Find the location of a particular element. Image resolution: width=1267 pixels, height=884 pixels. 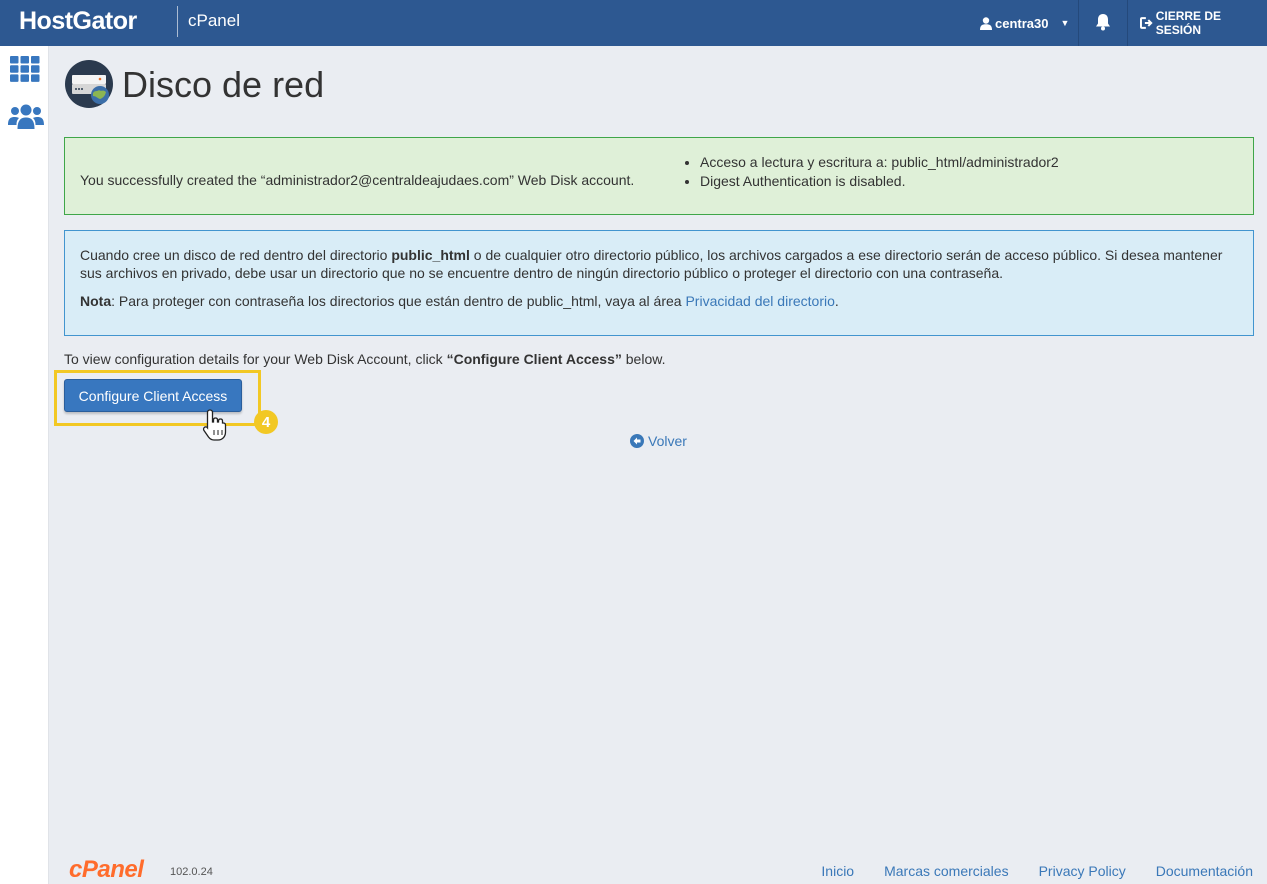

cpanel-logo: cPanel is located at coordinates (106, 870).